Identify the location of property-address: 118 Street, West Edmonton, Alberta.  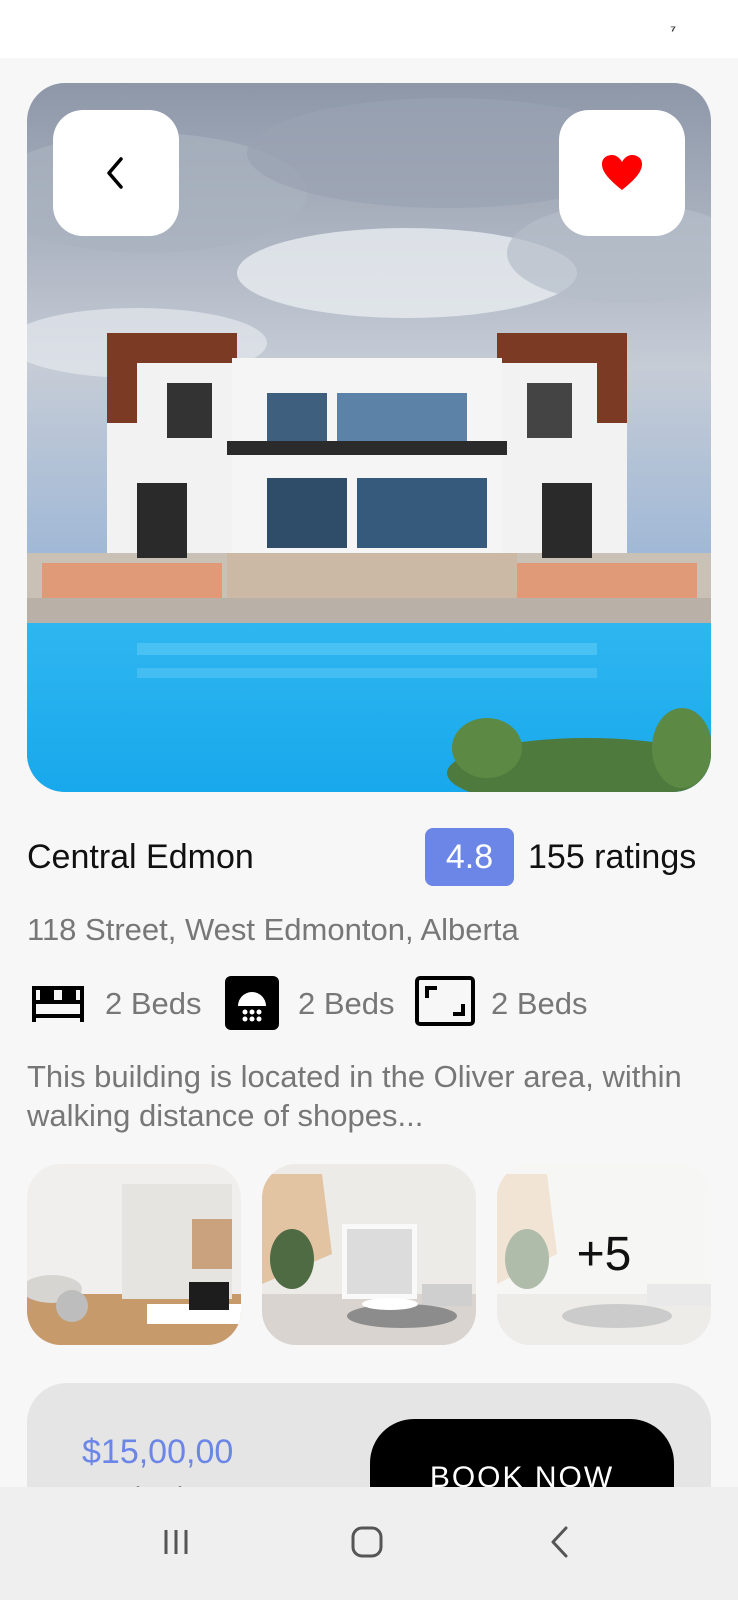
(273, 929).